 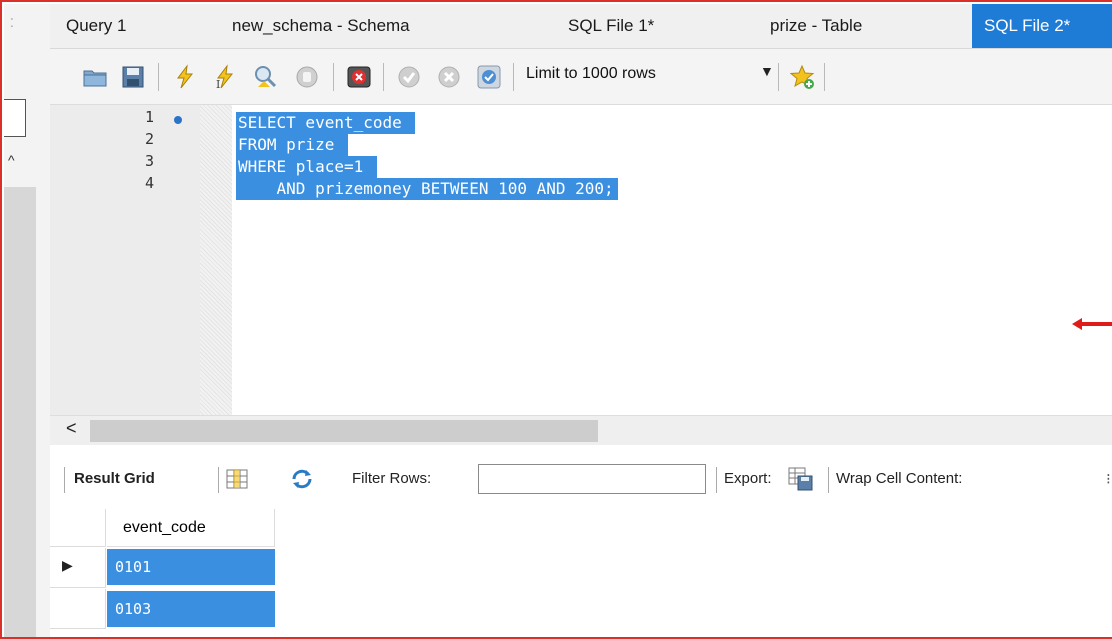 I want to click on line-number: 4, so click(x=149, y=183).